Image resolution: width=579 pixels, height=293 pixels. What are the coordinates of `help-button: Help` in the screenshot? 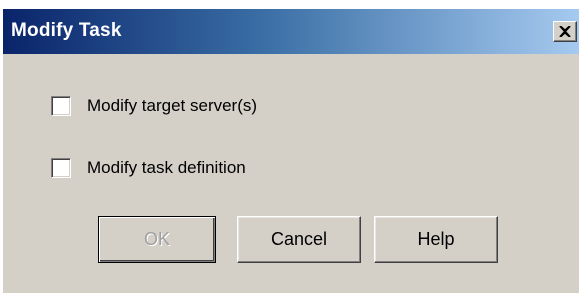 It's located at (436, 239).